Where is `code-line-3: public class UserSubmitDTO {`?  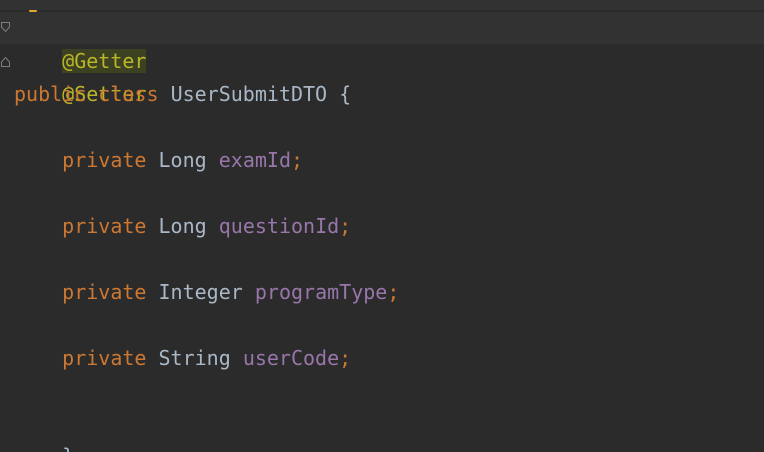
code-line-3: public class UserSubmitDTO { is located at coordinates (182, 94).